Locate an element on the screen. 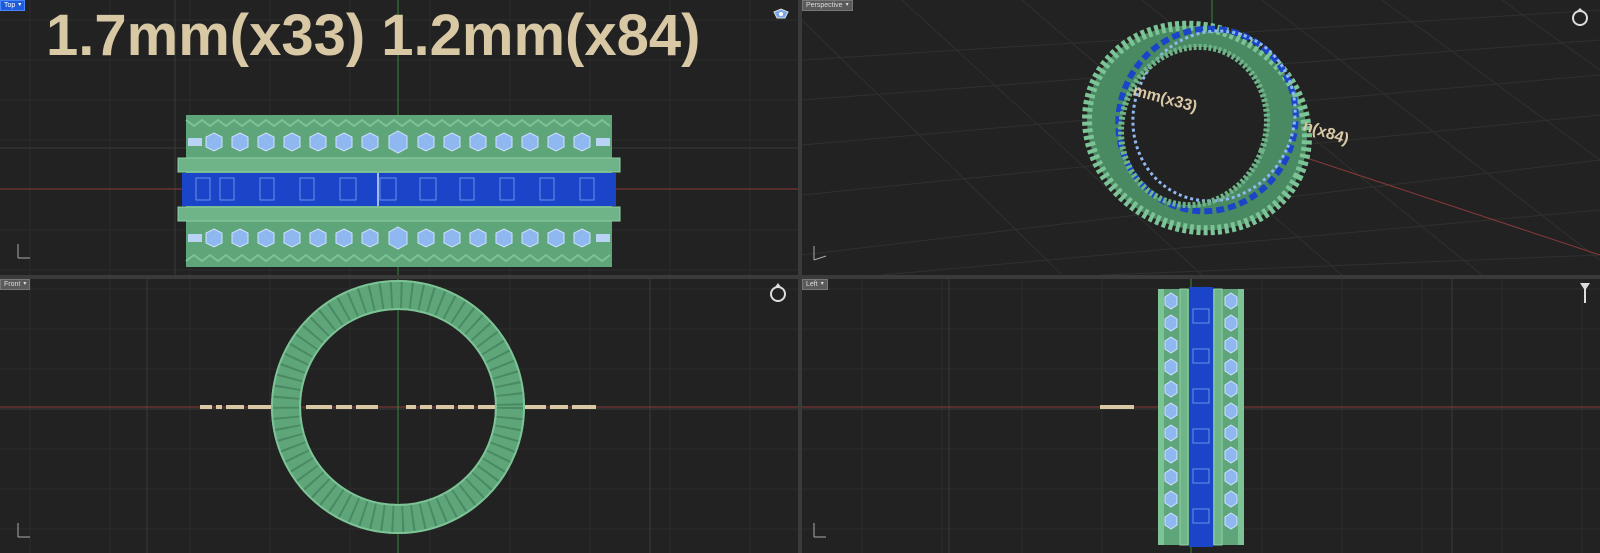 The height and width of the screenshot is (553, 1600). tab-left-label: Left is located at coordinates (812, 284).